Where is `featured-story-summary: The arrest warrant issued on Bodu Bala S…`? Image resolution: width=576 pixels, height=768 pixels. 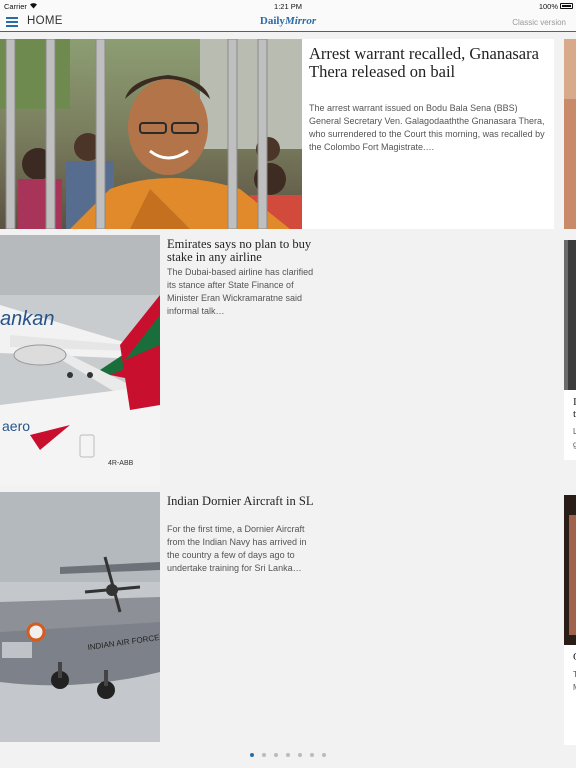
featured-story-summary: The arrest warrant issued on Bodu Bala S… is located at coordinates (427, 127).